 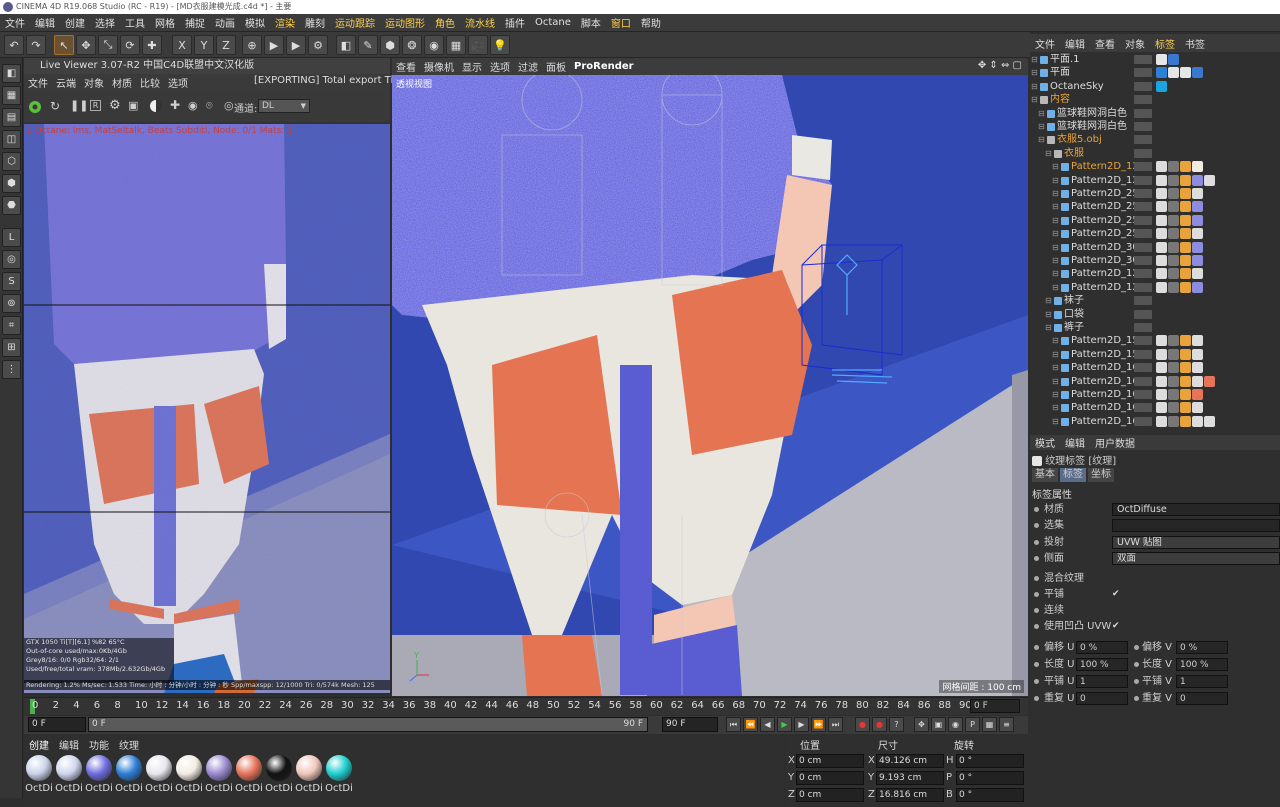 I want to click on object-menu-1: 编辑, so click(x=1075, y=43).